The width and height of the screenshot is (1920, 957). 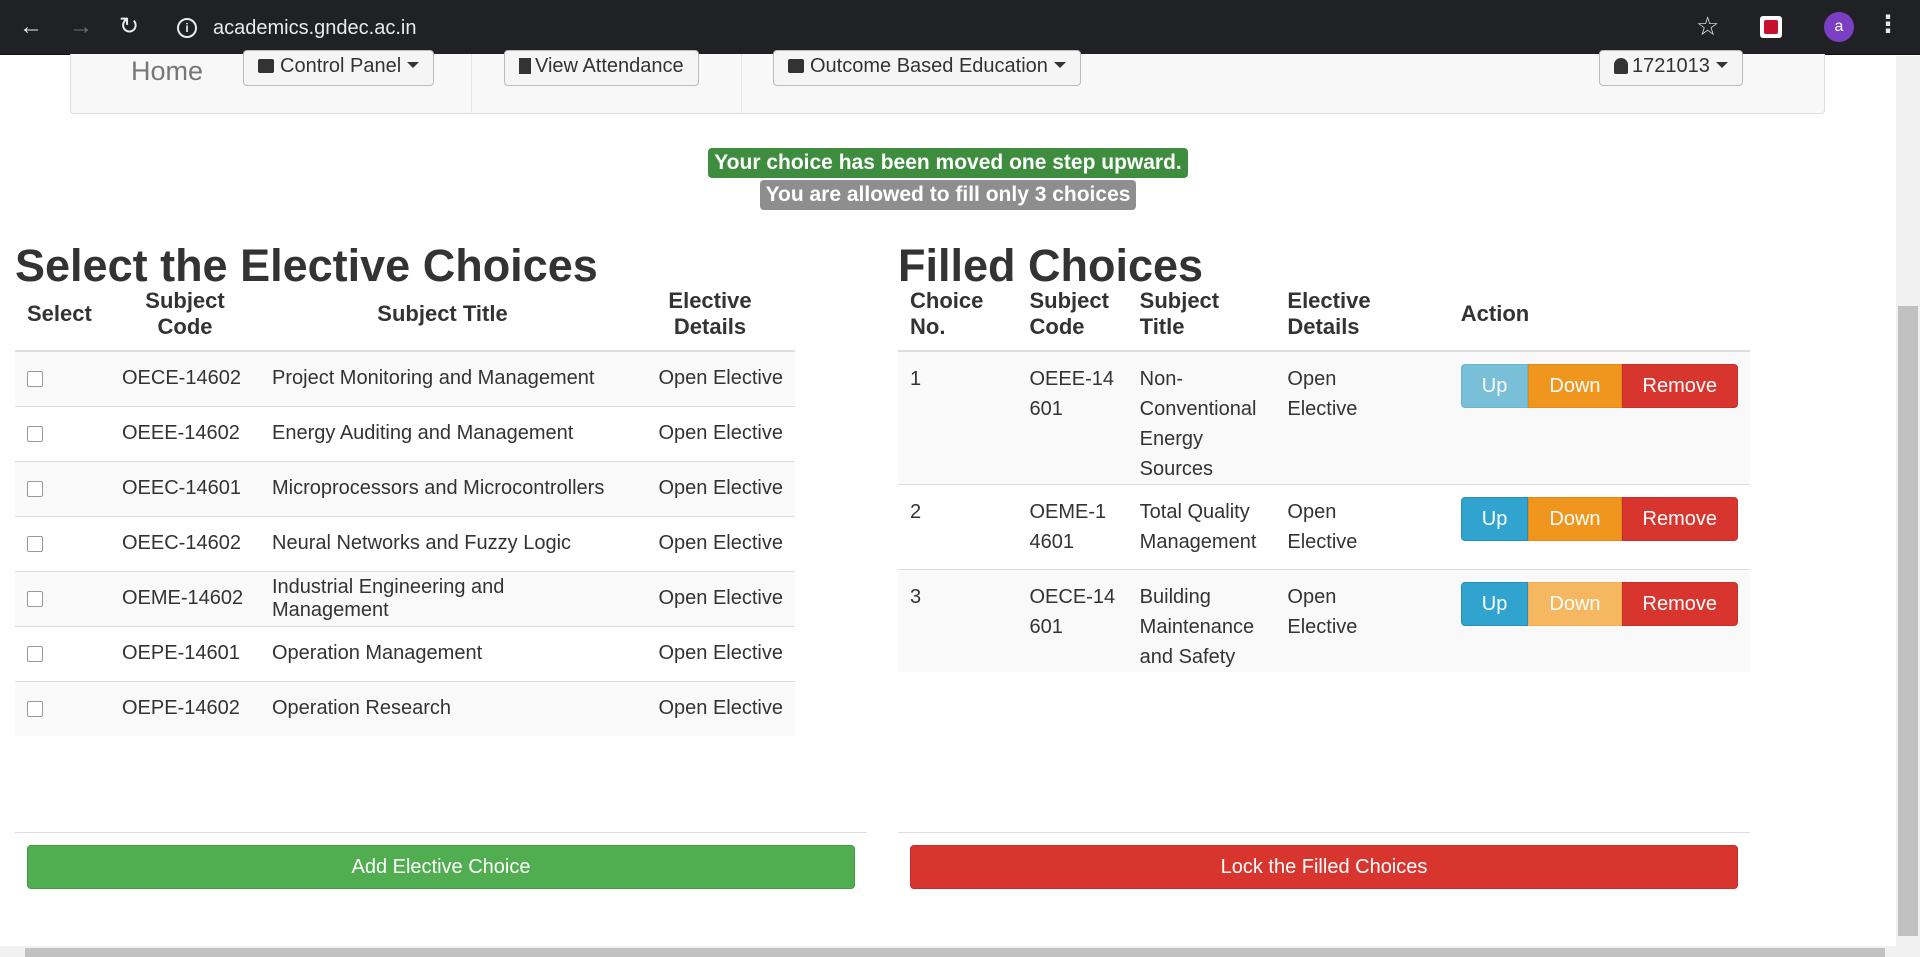 What do you see at coordinates (1072, 620) in the screenshot?
I see `subject-code: OECE-14601` at bounding box center [1072, 620].